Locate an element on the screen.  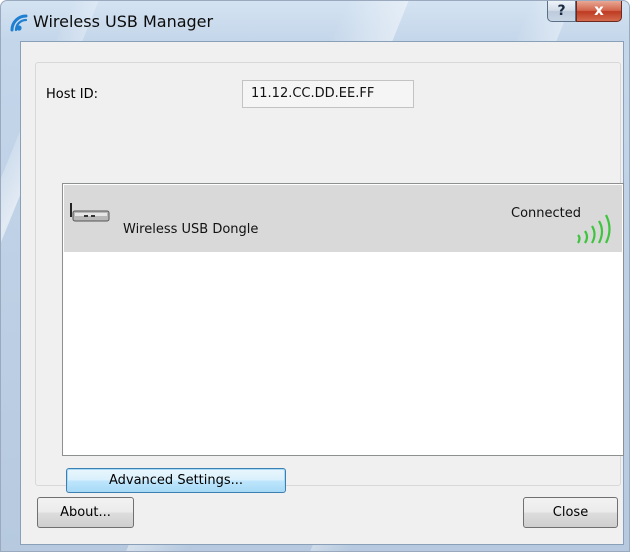
host-id-field: 11.12.CC.DD.EE.FF is located at coordinates (328, 94).